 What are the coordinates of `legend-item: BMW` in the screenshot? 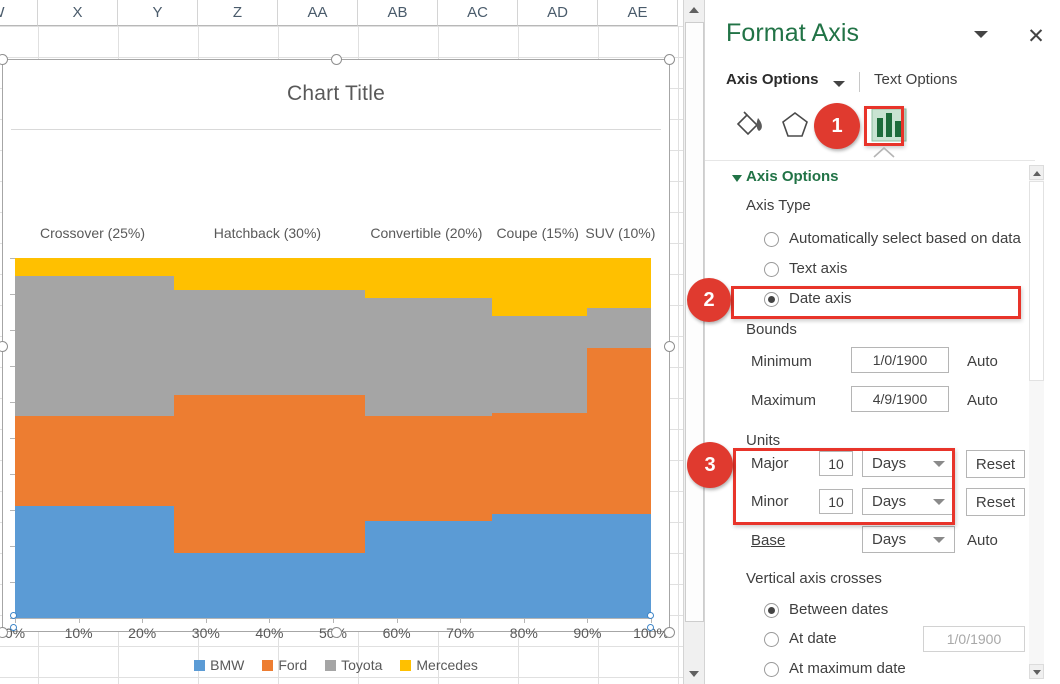 It's located at (219, 665).